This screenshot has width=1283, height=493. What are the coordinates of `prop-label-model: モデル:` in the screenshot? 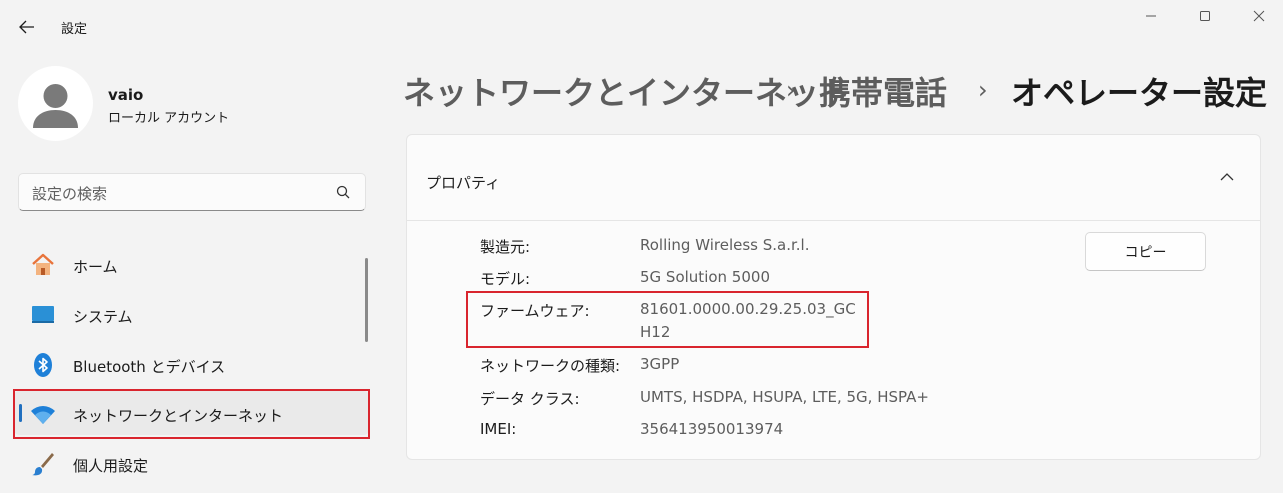 It's located at (505, 279).